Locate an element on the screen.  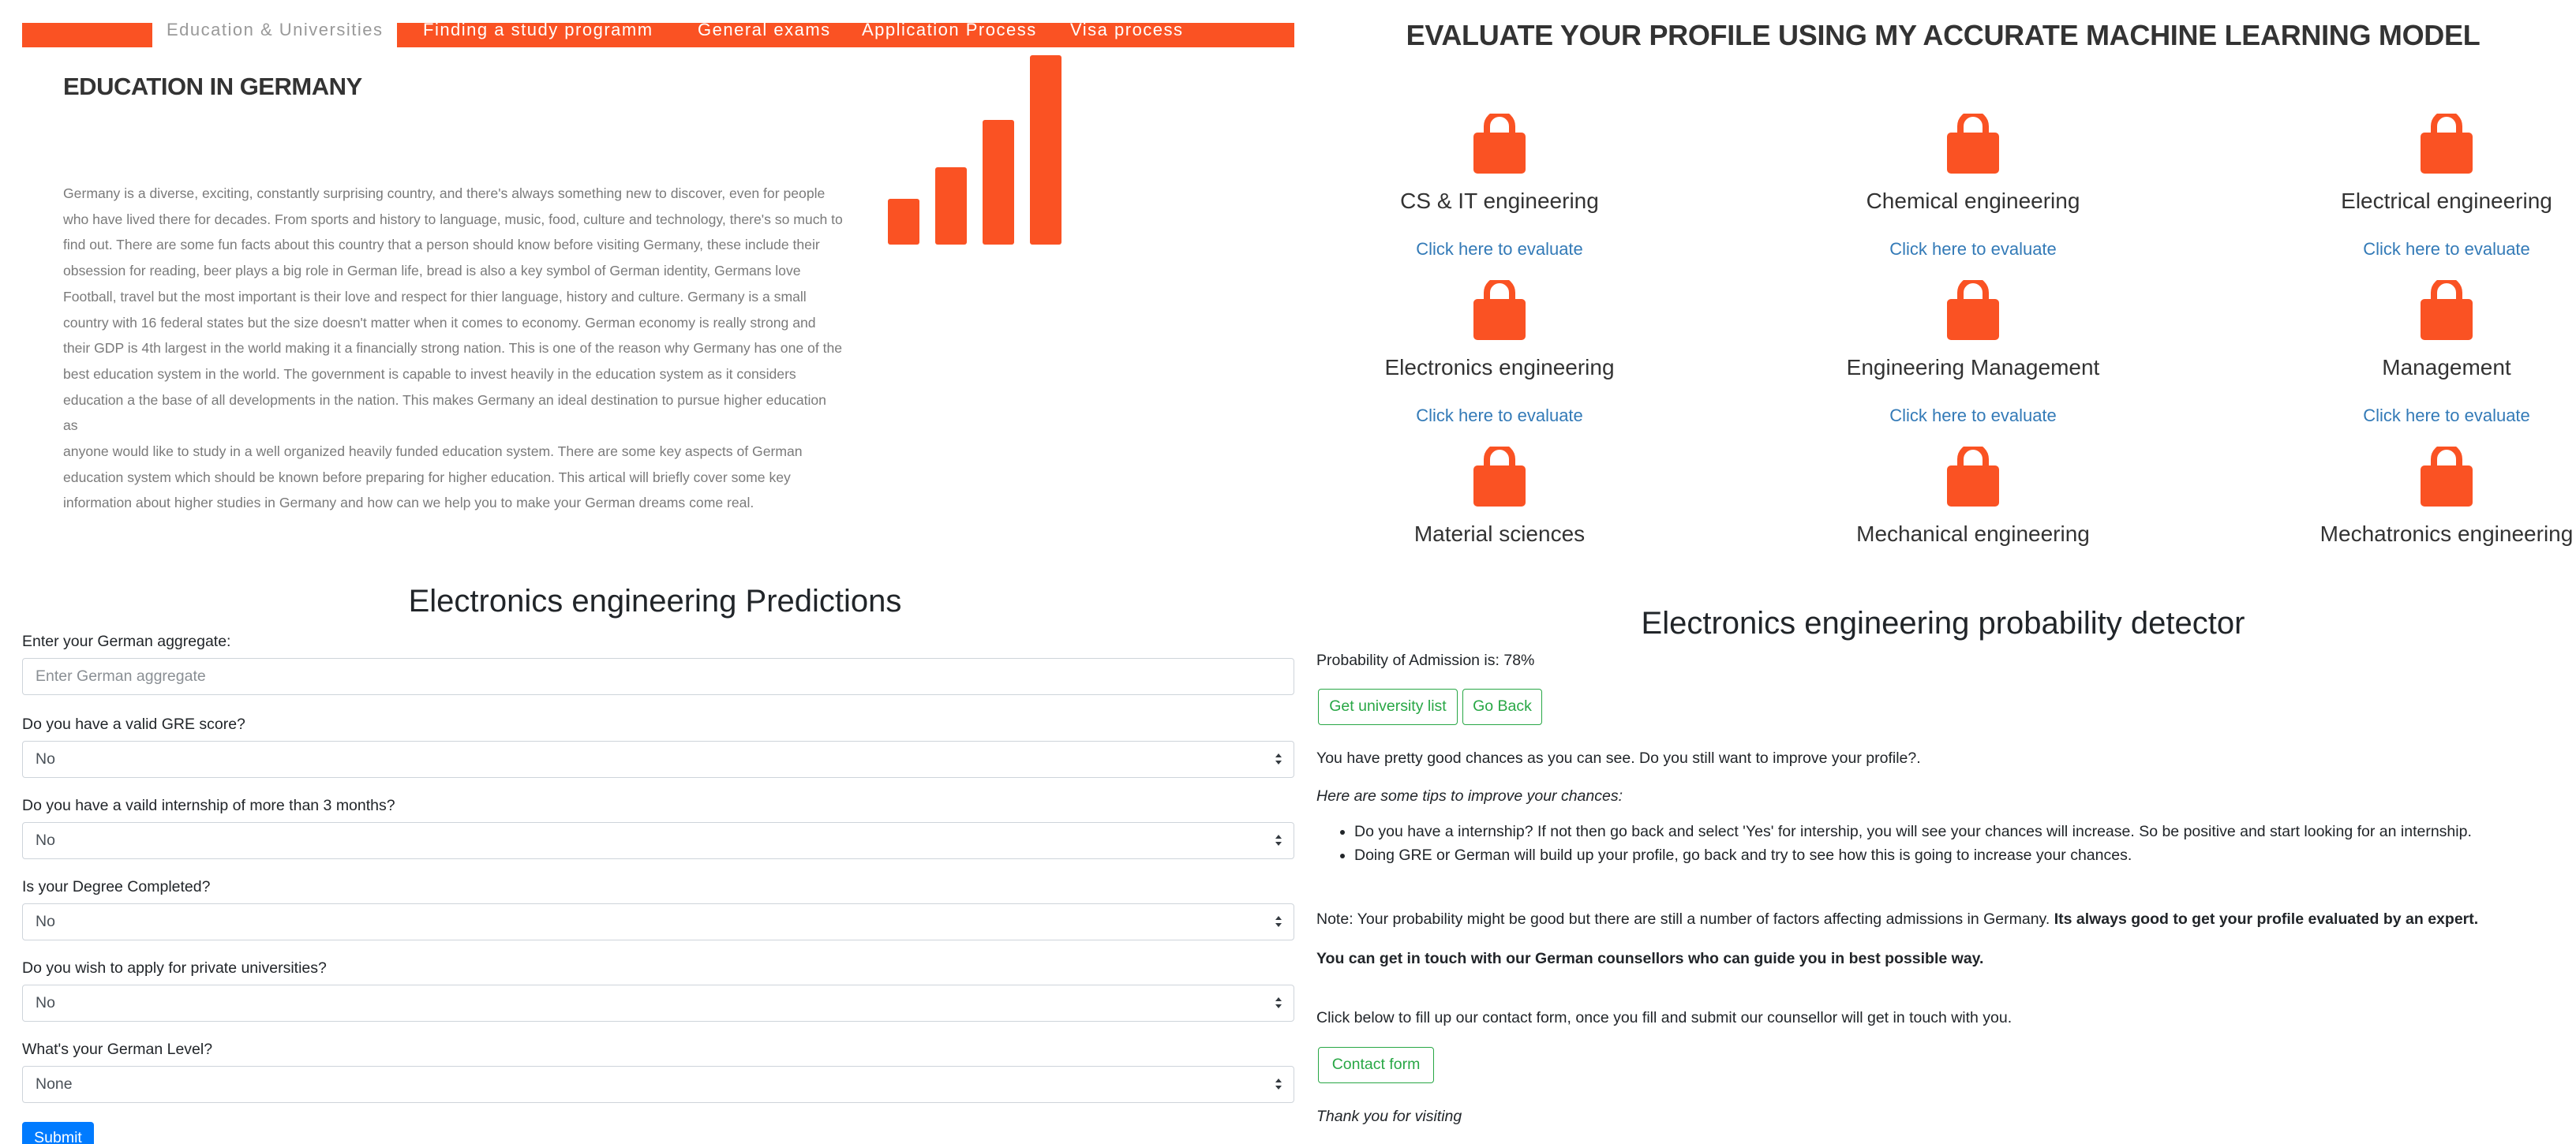
private-uni-select: No is located at coordinates (658, 1003).